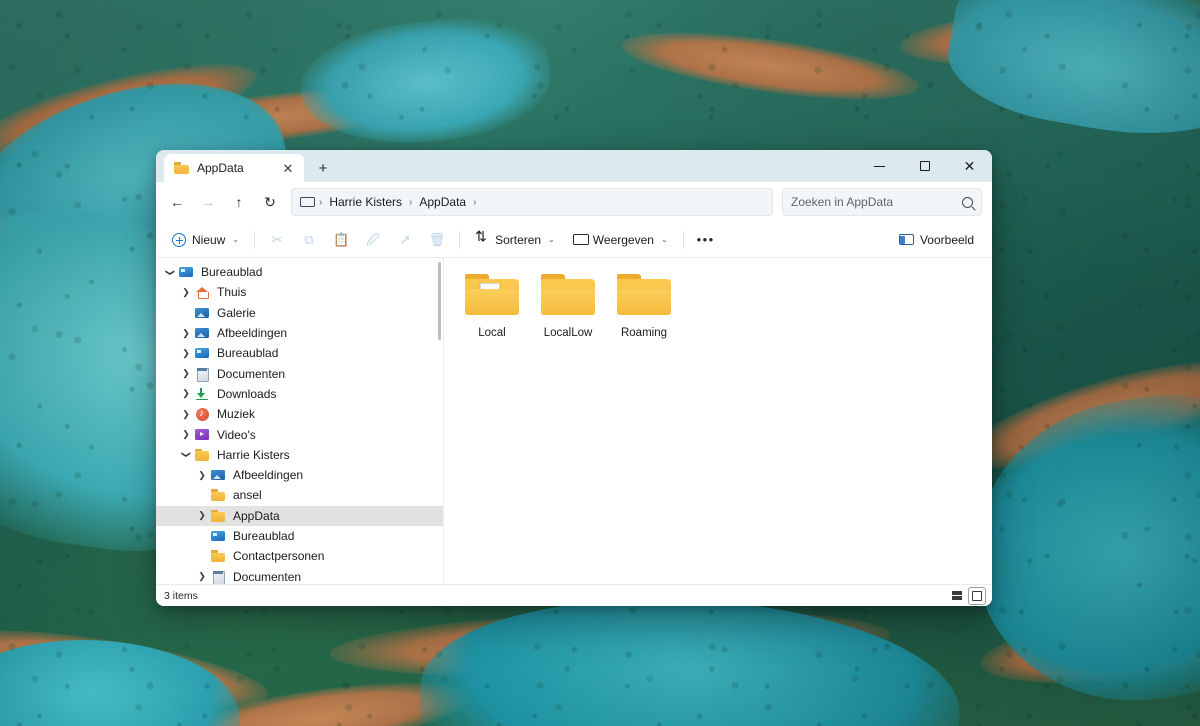 The width and height of the screenshot is (1200, 726). I want to click on up-button: ↑, so click(239, 202).